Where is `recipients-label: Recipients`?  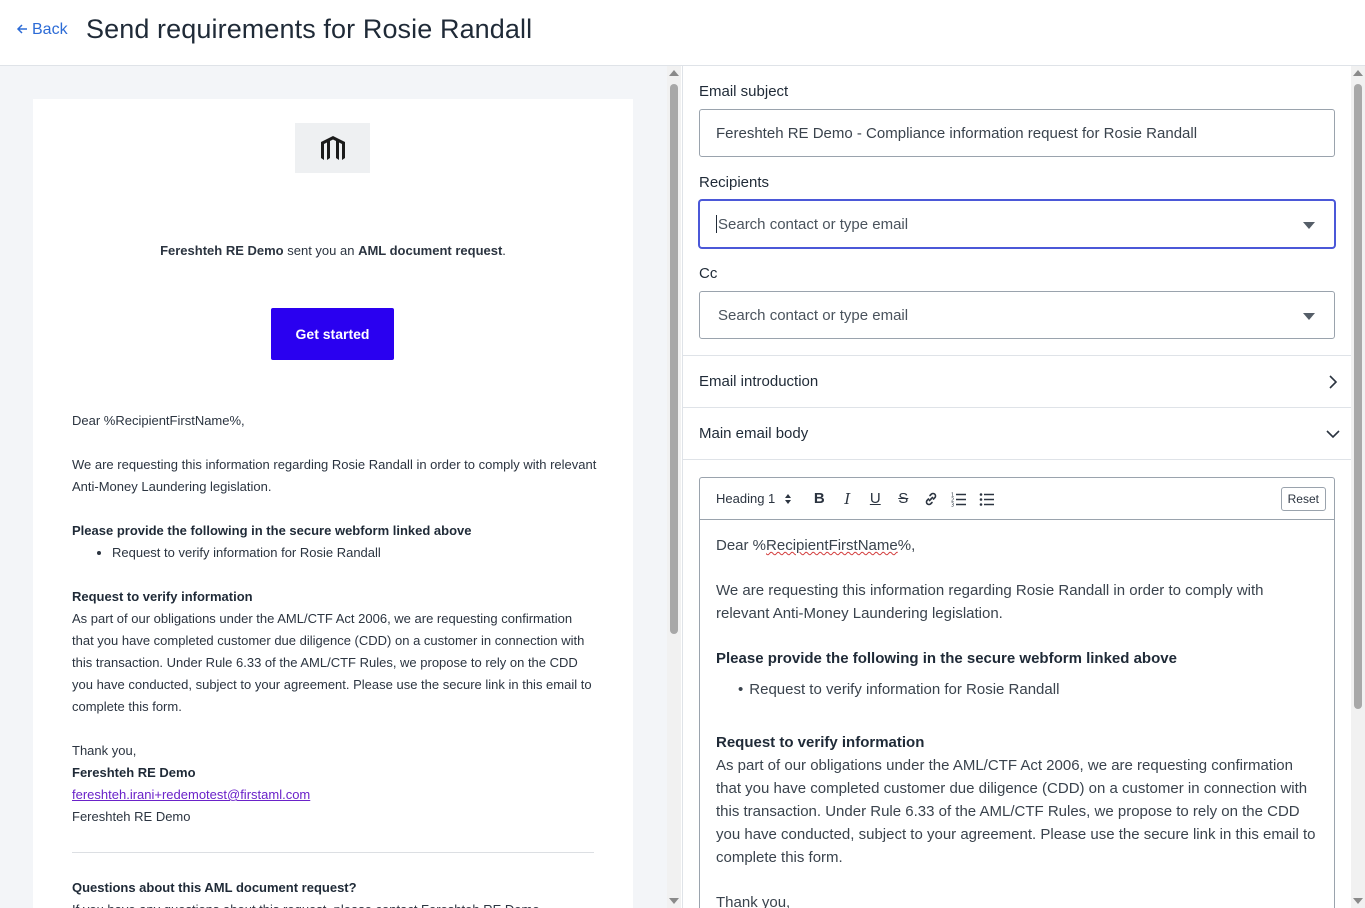
recipients-label: Recipients is located at coordinates (734, 182).